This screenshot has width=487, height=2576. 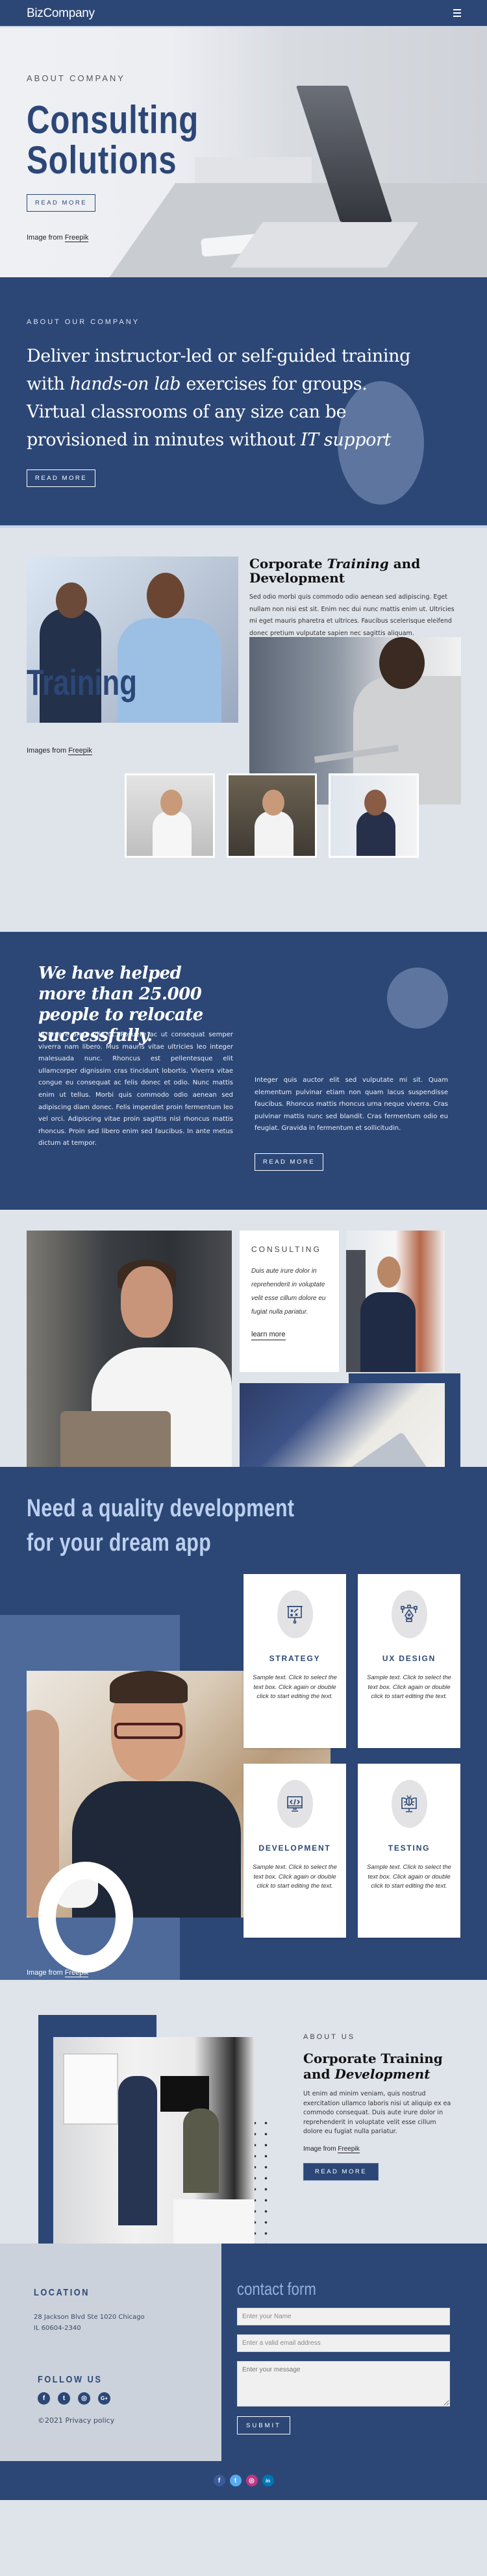 I want to click on hero-eyebrow: ABOUT COMPANY, so click(x=76, y=78).